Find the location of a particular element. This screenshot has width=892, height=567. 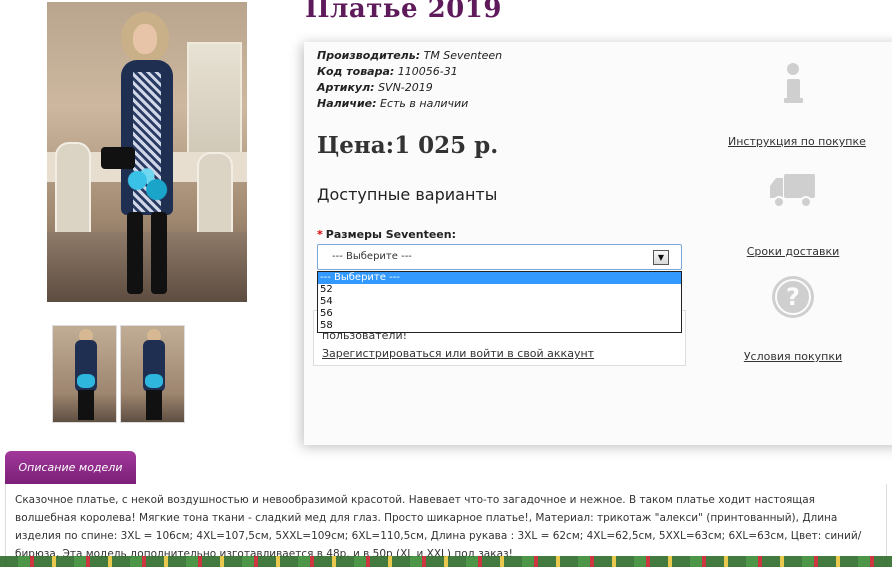

spec-row: Производитель: TM Seventeen is located at coordinates (410, 55).